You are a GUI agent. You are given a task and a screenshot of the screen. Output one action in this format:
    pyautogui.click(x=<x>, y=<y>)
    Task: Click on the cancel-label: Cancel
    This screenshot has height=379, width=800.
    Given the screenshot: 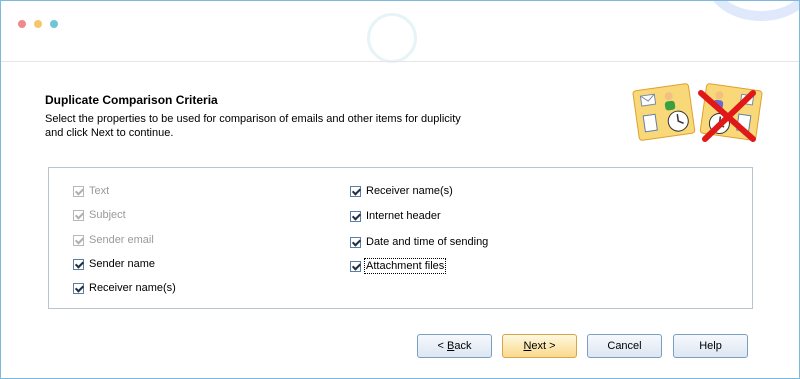 What is the action you would take?
    pyautogui.click(x=624, y=346)
    